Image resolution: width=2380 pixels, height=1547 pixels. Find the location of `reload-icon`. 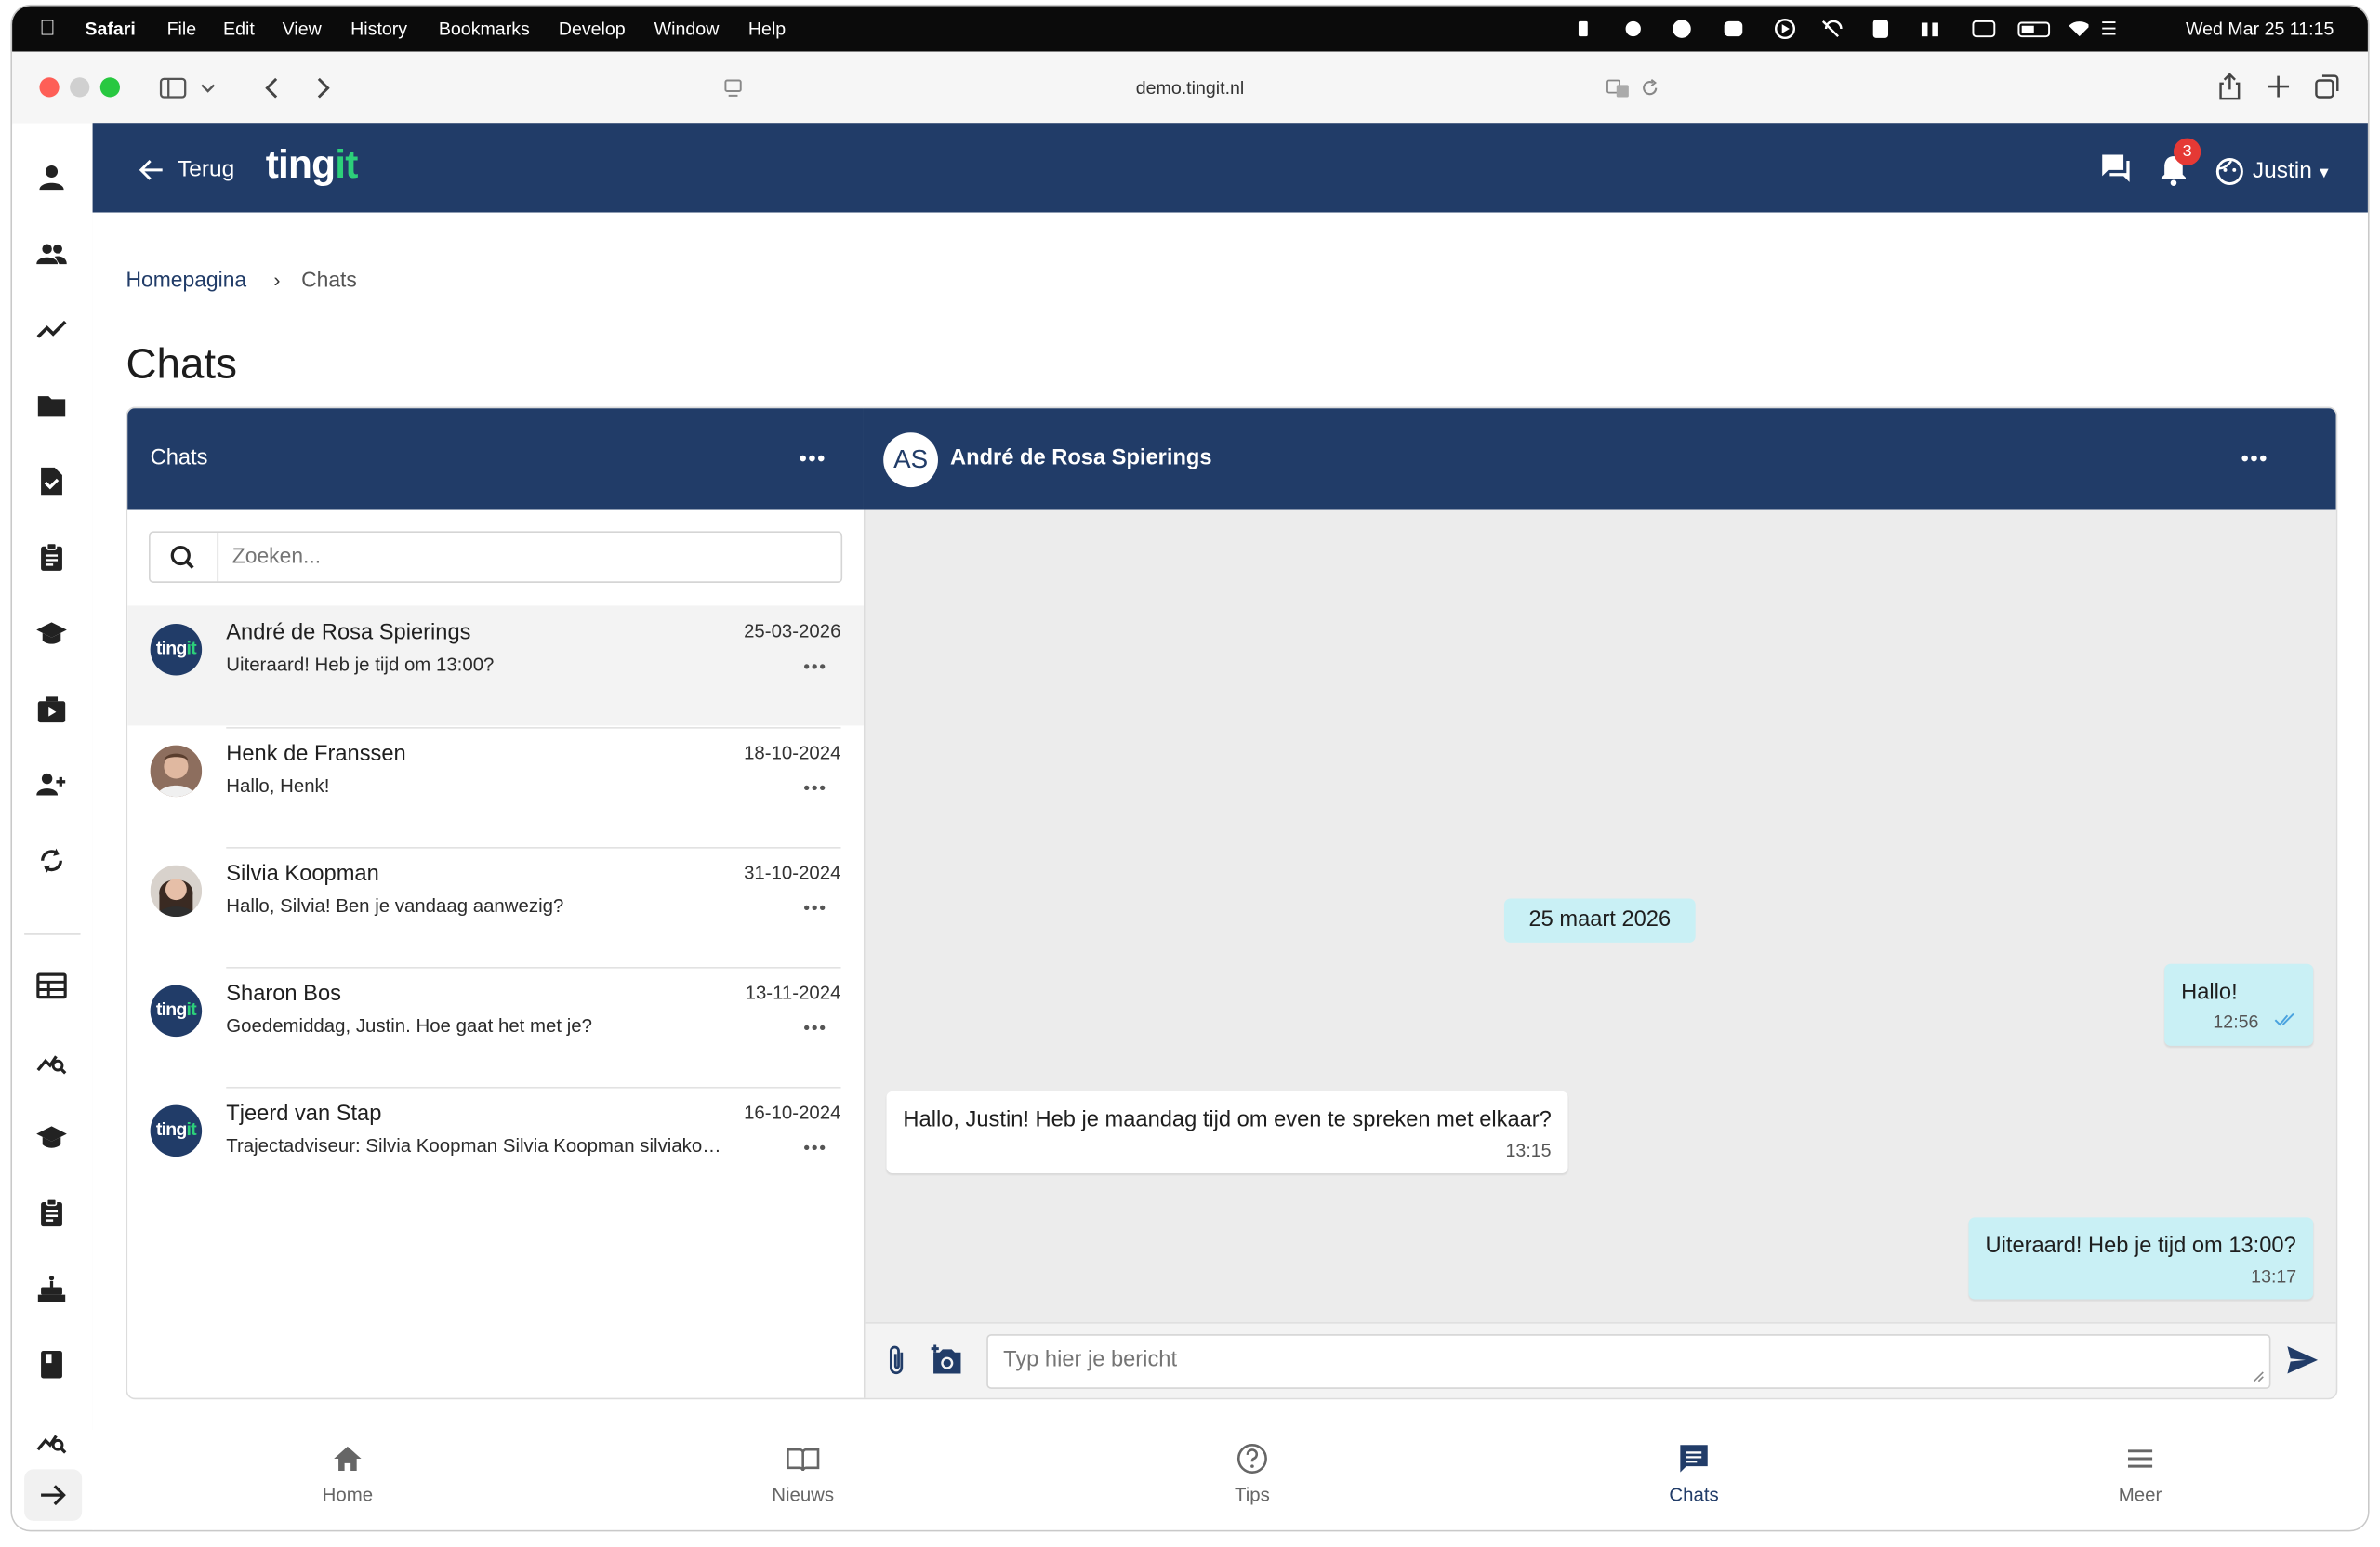

reload-icon is located at coordinates (1649, 88).